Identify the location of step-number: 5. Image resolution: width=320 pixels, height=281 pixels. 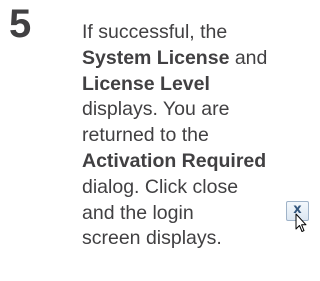
(20, 24).